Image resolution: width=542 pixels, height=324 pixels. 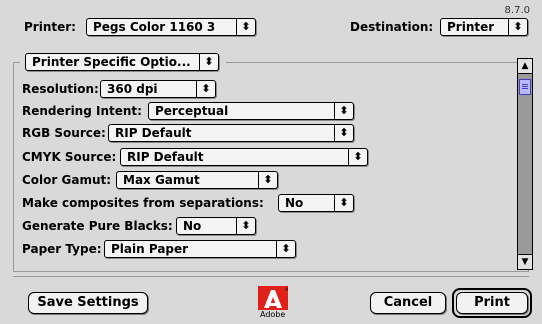 I want to click on generate-pure-blacks-label: Generate Pure Blacks:, so click(x=97, y=226).